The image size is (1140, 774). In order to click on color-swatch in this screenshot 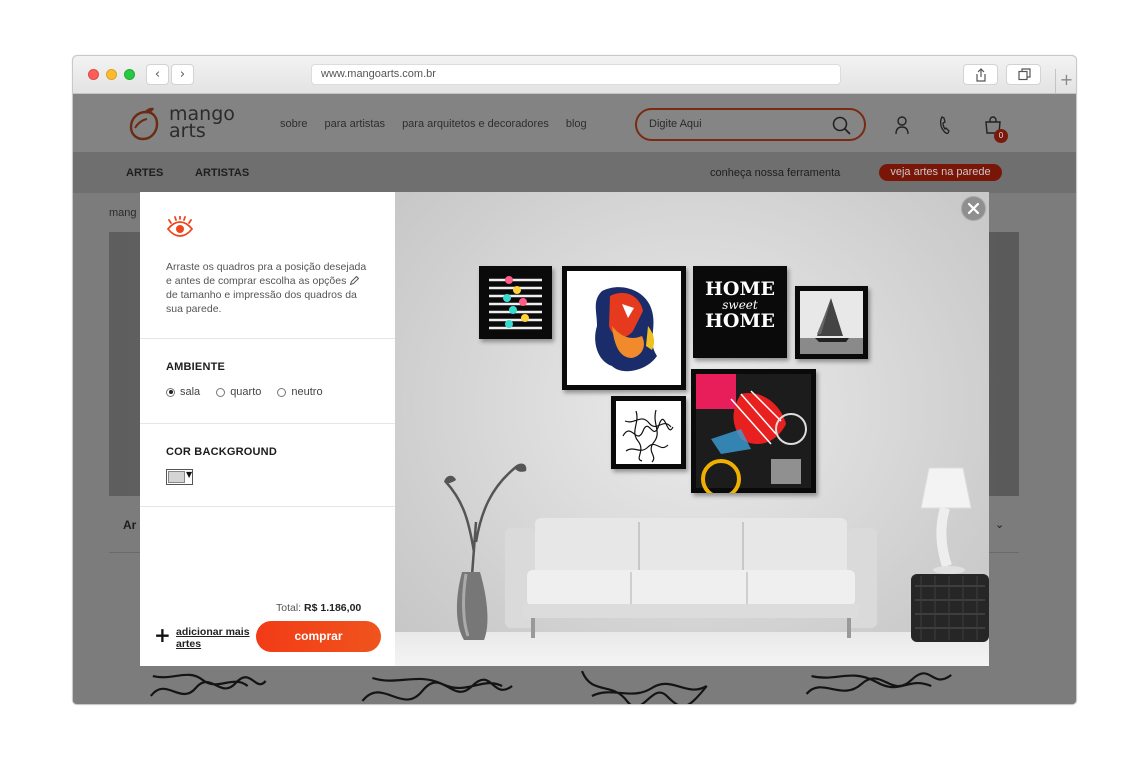, I will do `click(176, 477)`.